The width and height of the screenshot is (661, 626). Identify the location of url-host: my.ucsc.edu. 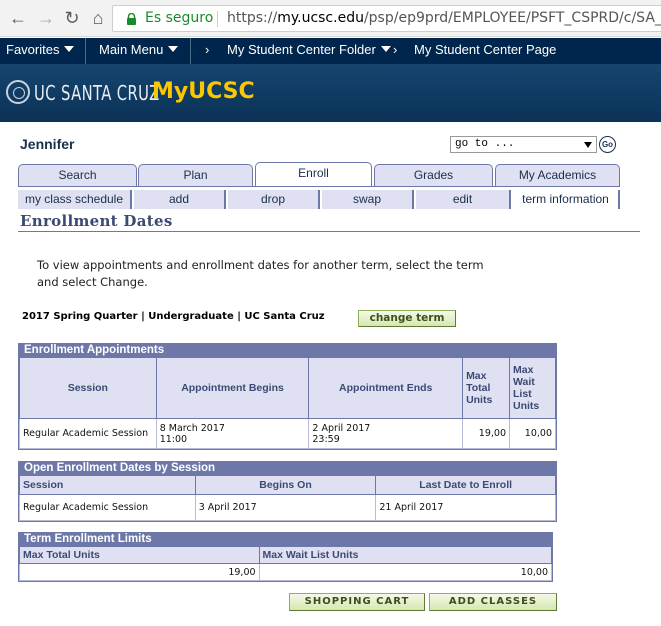
(320, 18).